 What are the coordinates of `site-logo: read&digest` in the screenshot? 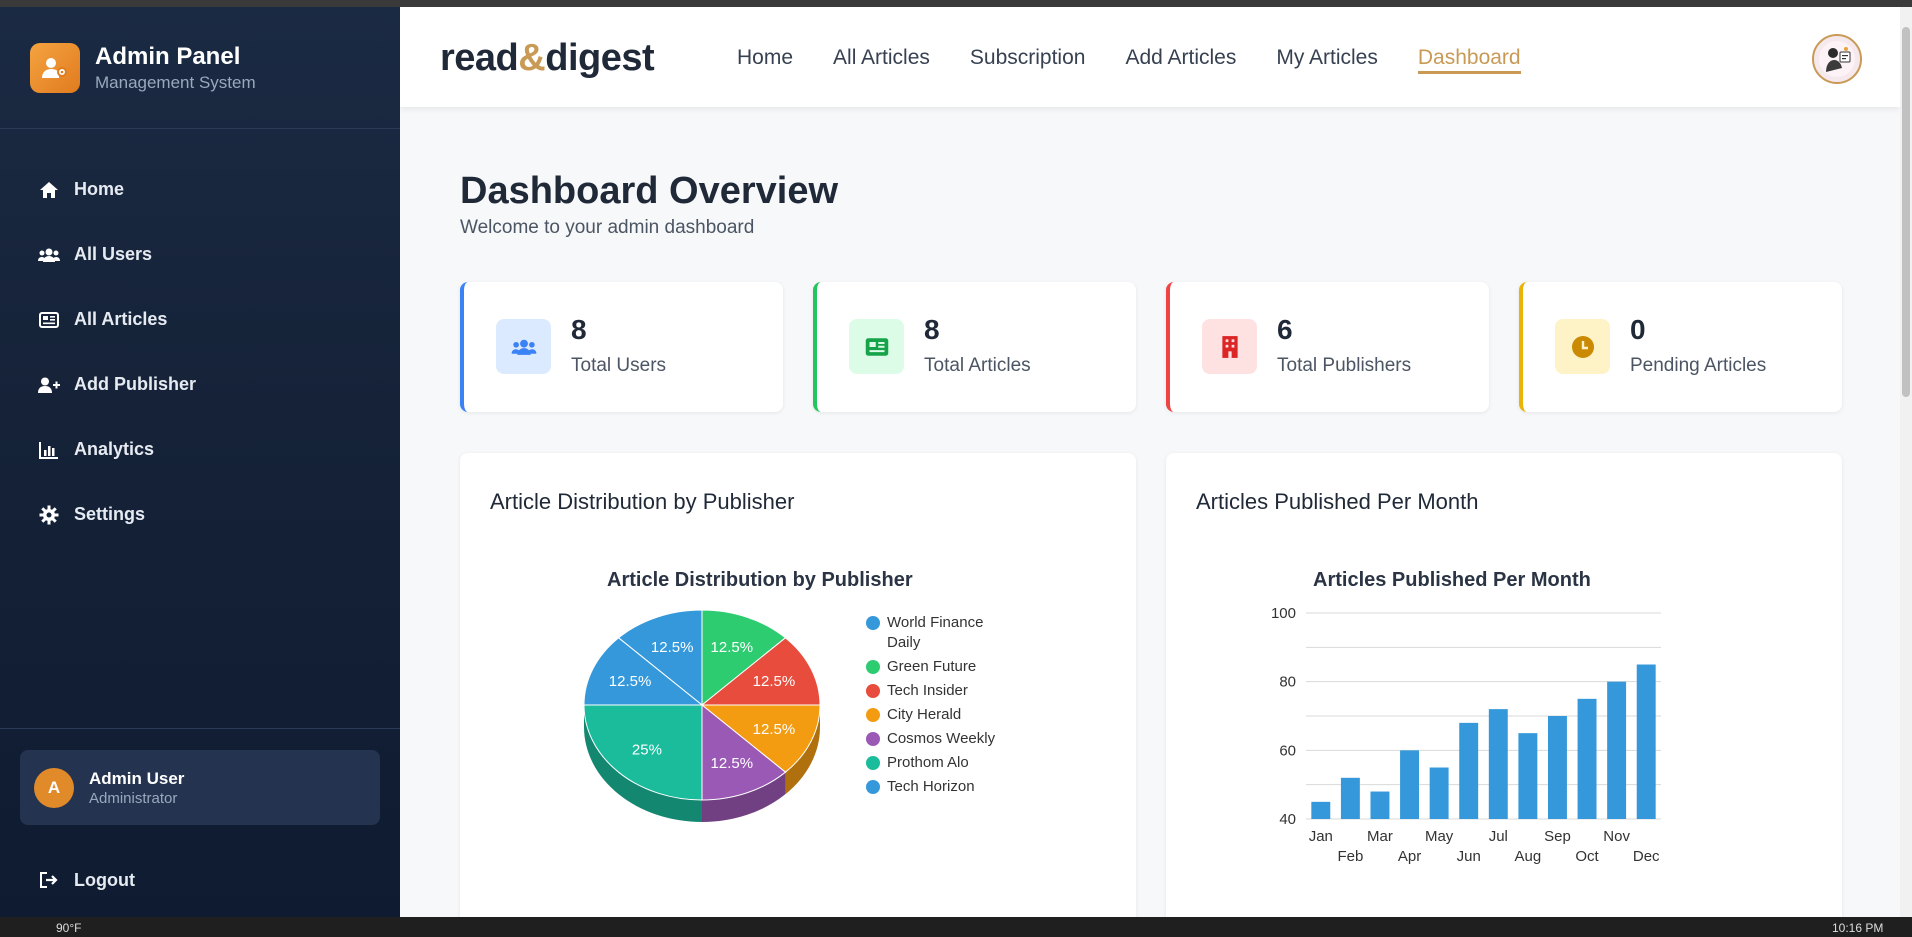 It's located at (547, 58).